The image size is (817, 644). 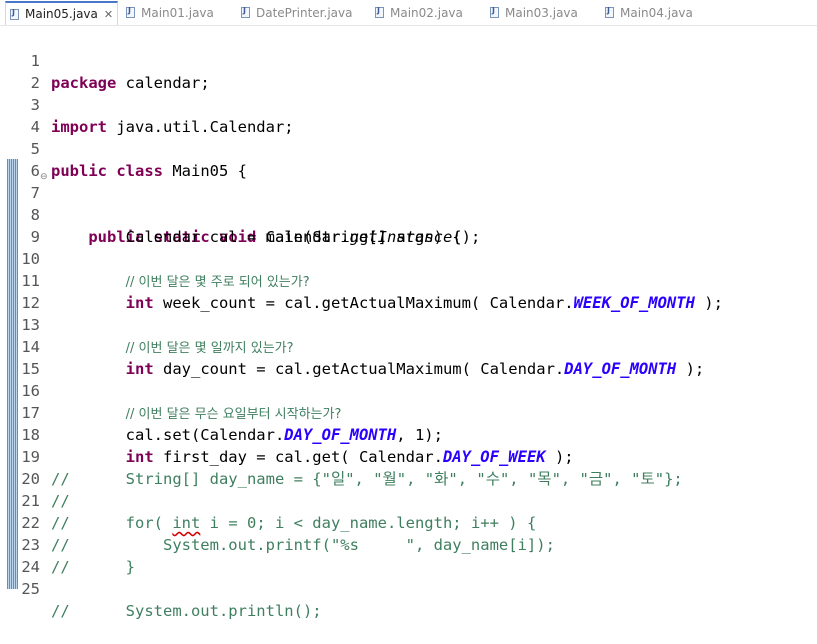 I want to click on code-line: 4, so click(x=408, y=115).